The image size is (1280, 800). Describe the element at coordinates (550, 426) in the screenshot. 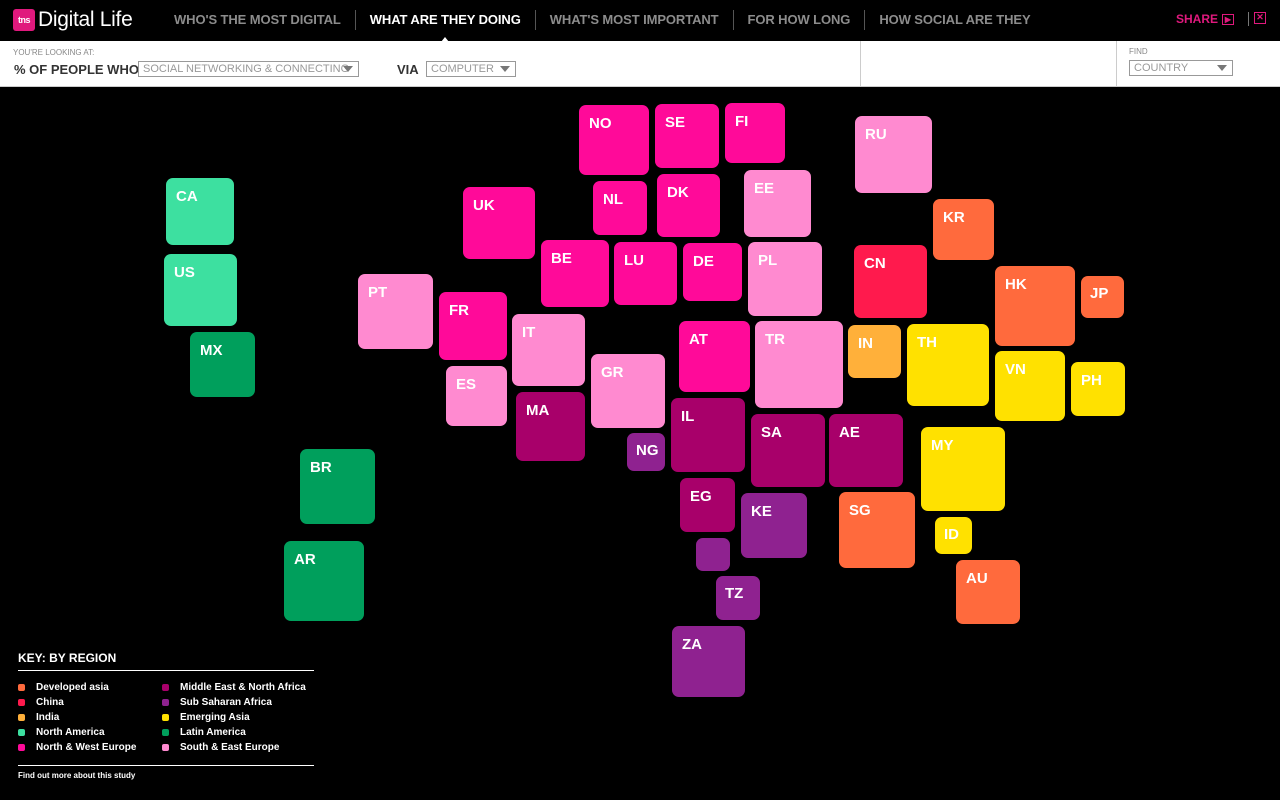

I see `country-tile: MA` at that location.